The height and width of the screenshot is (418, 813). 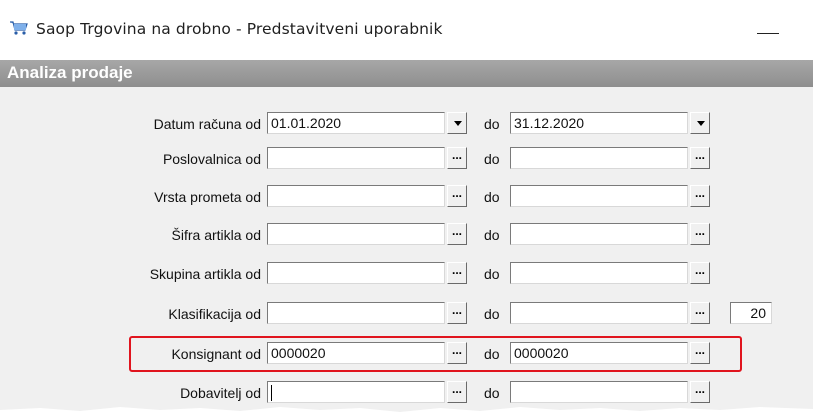 What do you see at coordinates (356, 273) in the screenshot?
I see `skupina-artikla-from-input` at bounding box center [356, 273].